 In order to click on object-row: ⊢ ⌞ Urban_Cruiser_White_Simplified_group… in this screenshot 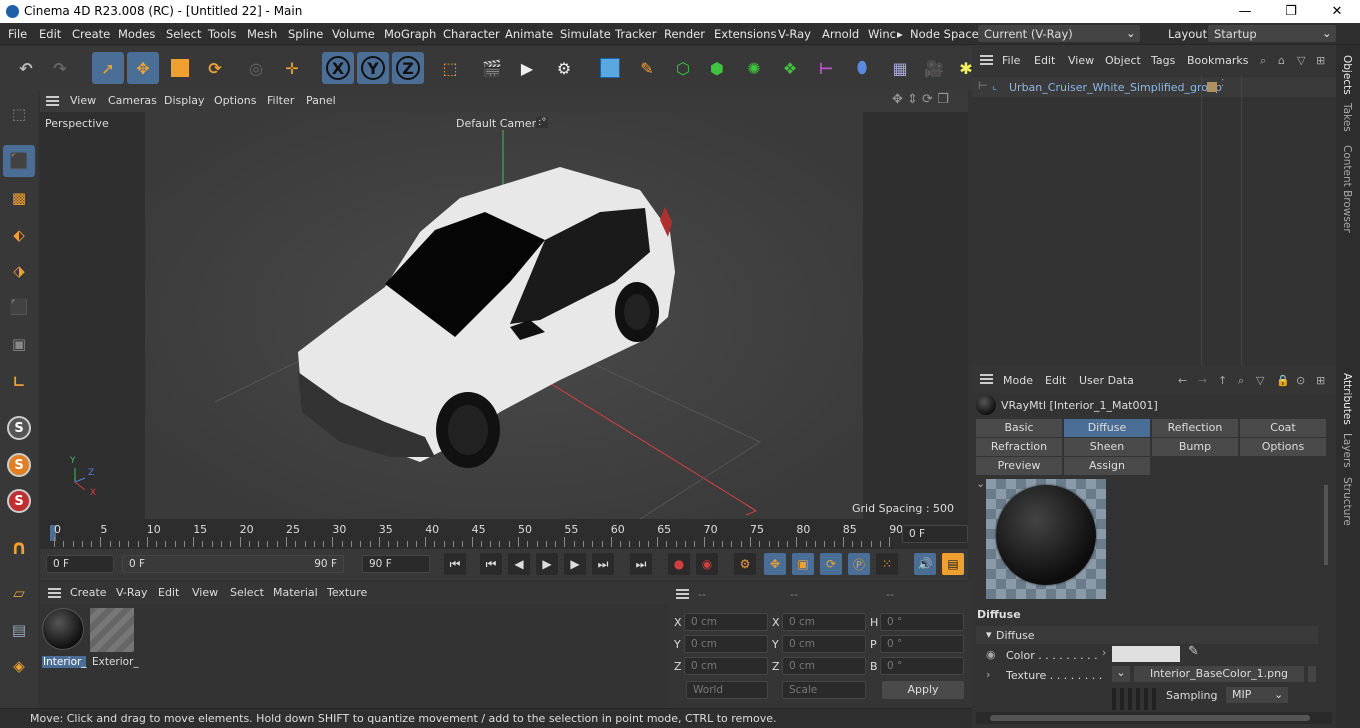, I will do `click(1154, 87)`.